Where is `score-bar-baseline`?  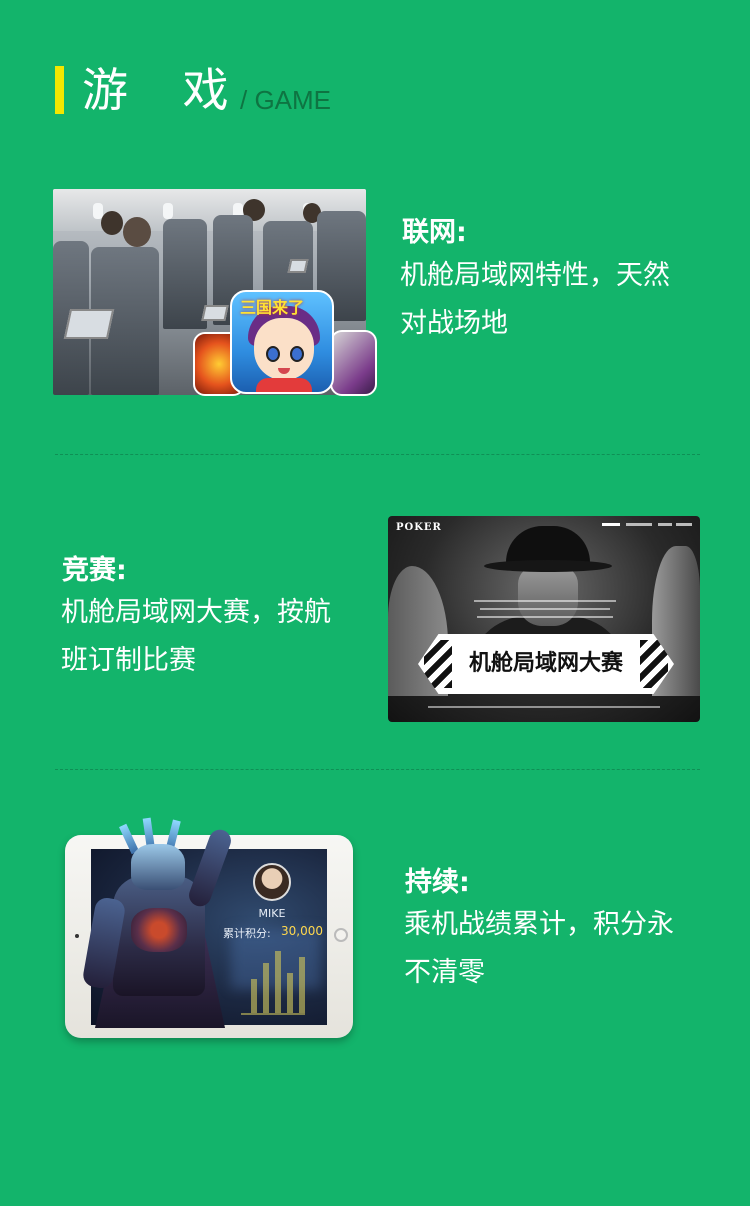
score-bar-baseline is located at coordinates (273, 1014).